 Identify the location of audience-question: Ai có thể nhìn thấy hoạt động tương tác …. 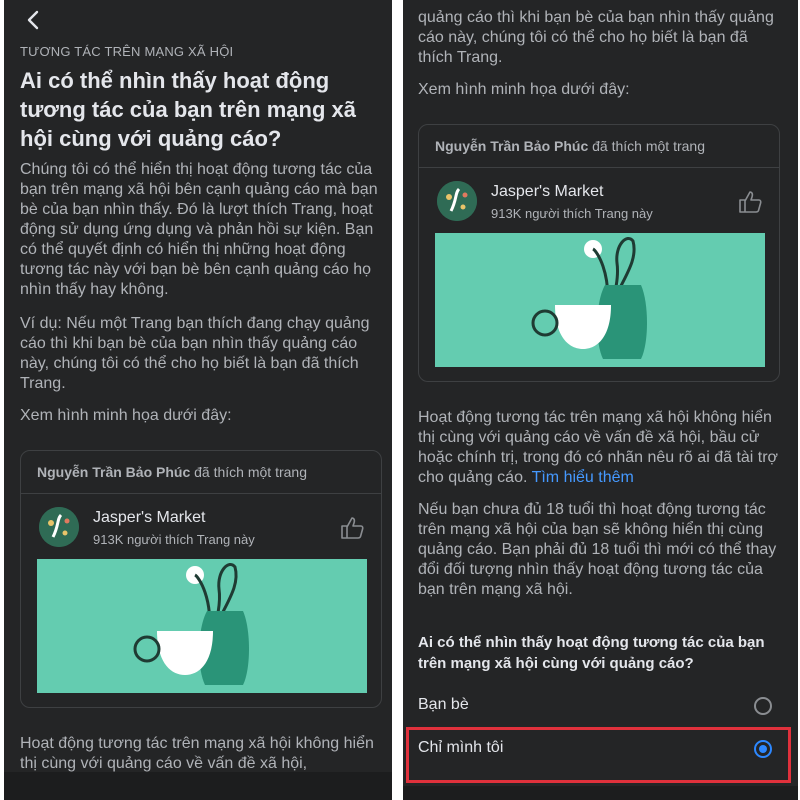
(591, 653).